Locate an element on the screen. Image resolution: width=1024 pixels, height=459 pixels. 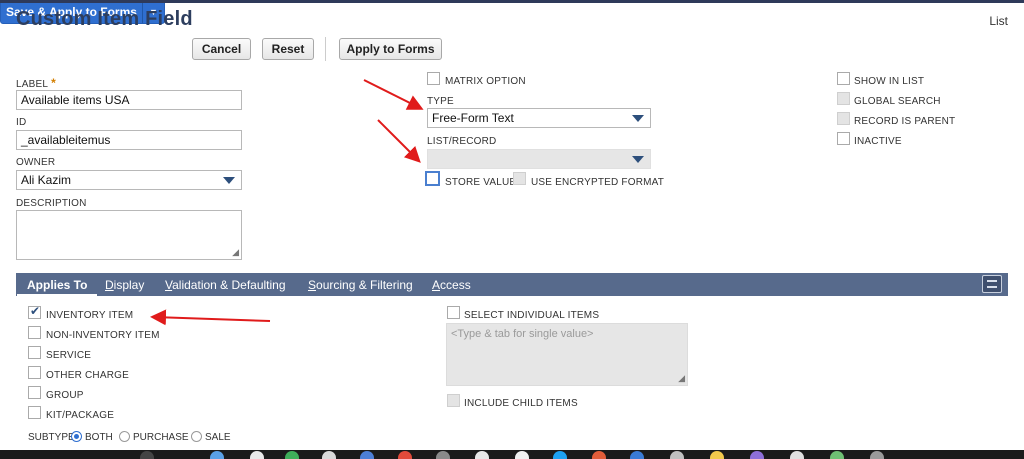
description-caption: DESCRIPTION is located at coordinates (51, 203).